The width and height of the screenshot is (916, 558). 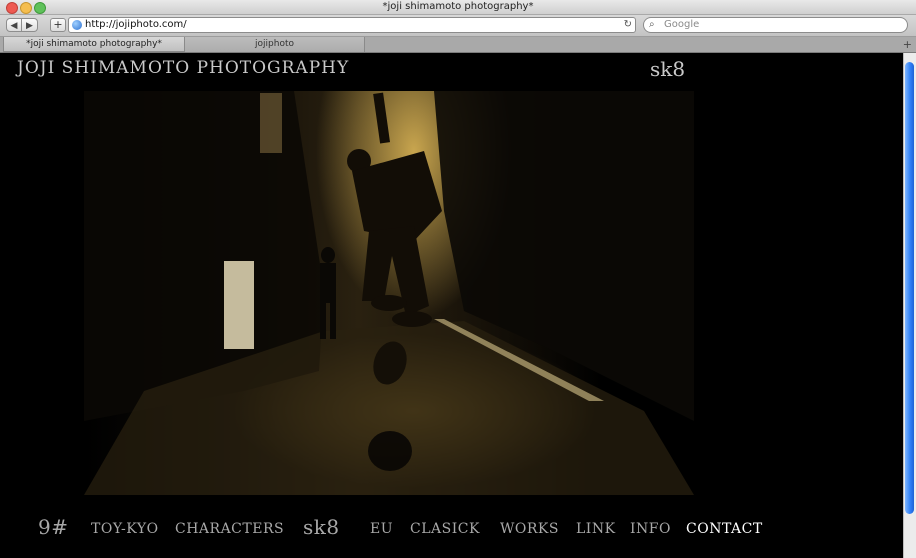 What do you see at coordinates (909, 288) in the screenshot?
I see `scrollbar-thumb` at bounding box center [909, 288].